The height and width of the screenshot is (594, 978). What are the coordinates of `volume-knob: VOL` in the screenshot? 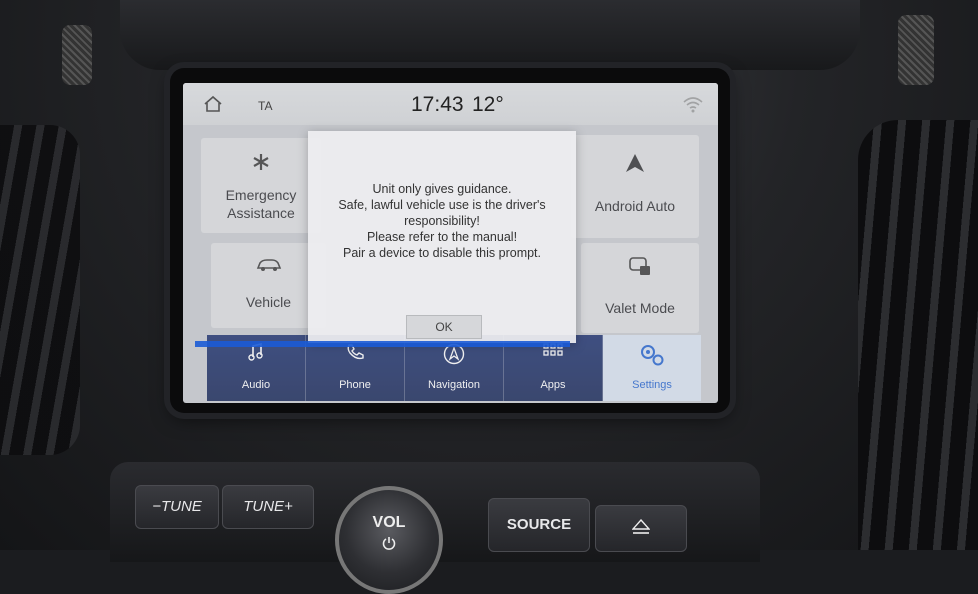 It's located at (389, 540).